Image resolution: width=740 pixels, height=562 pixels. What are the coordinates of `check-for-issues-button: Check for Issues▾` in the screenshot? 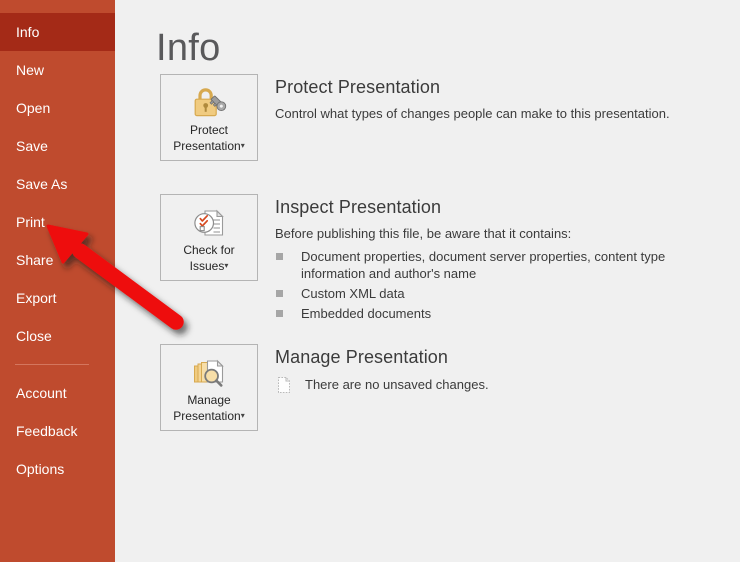 It's located at (209, 237).